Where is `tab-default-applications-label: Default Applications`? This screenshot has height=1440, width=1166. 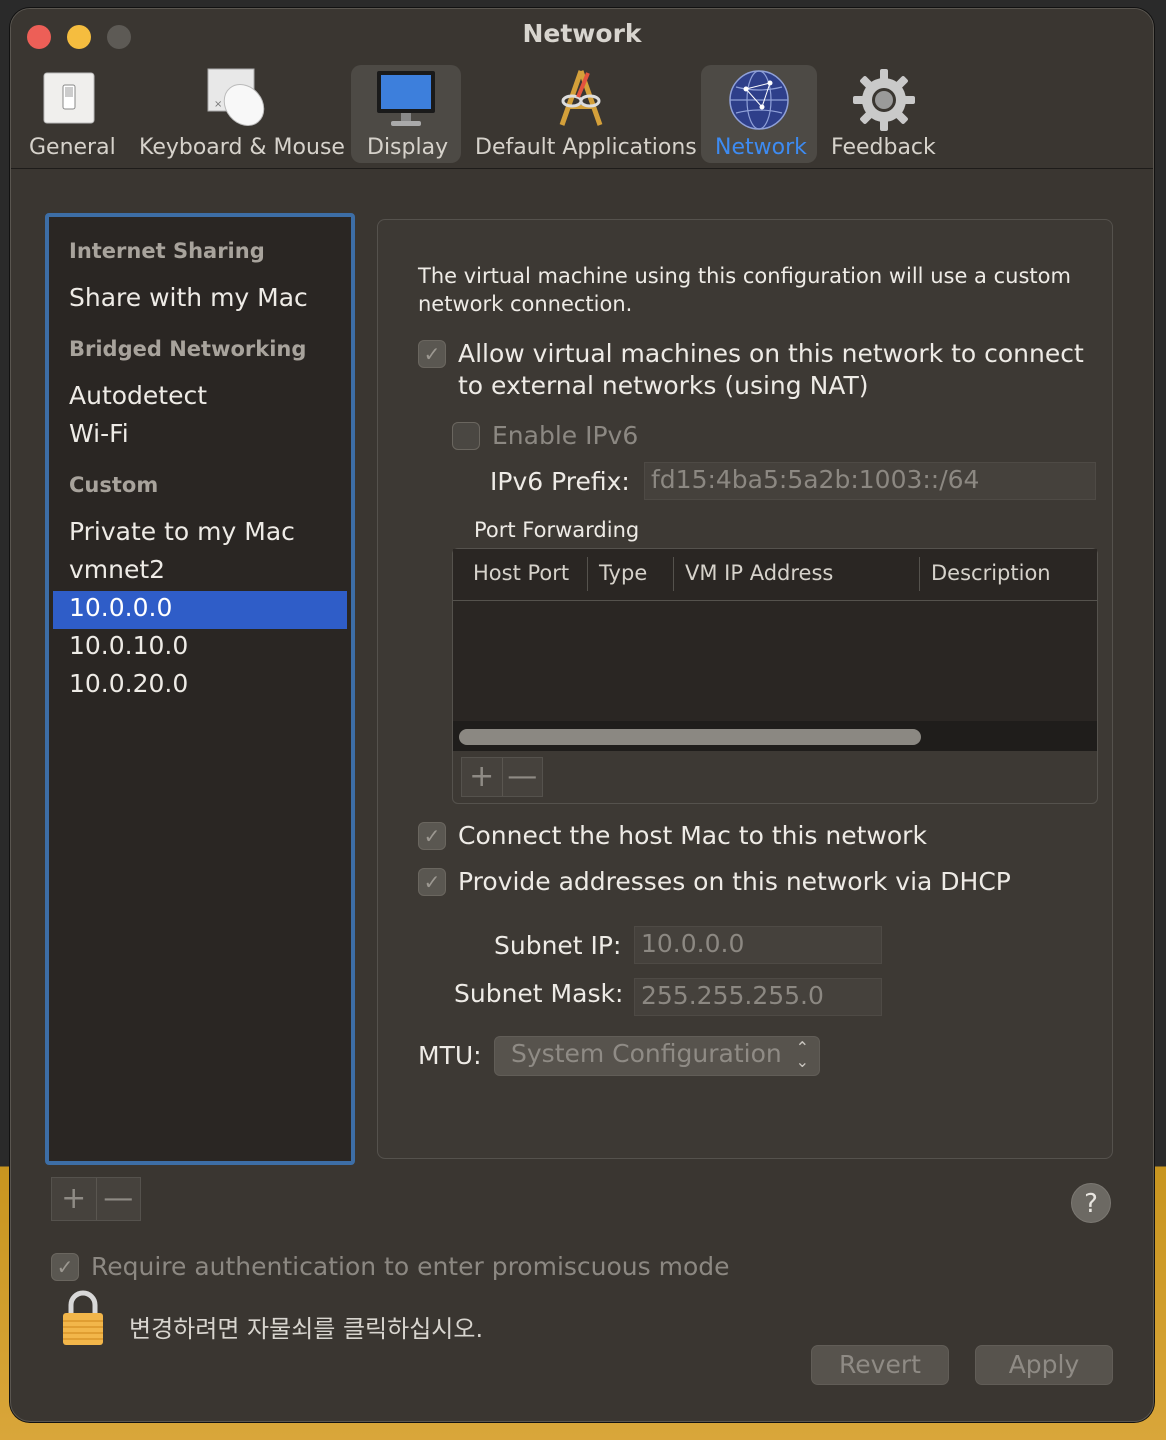
tab-default-applications-label: Default Applications is located at coordinates (586, 147).